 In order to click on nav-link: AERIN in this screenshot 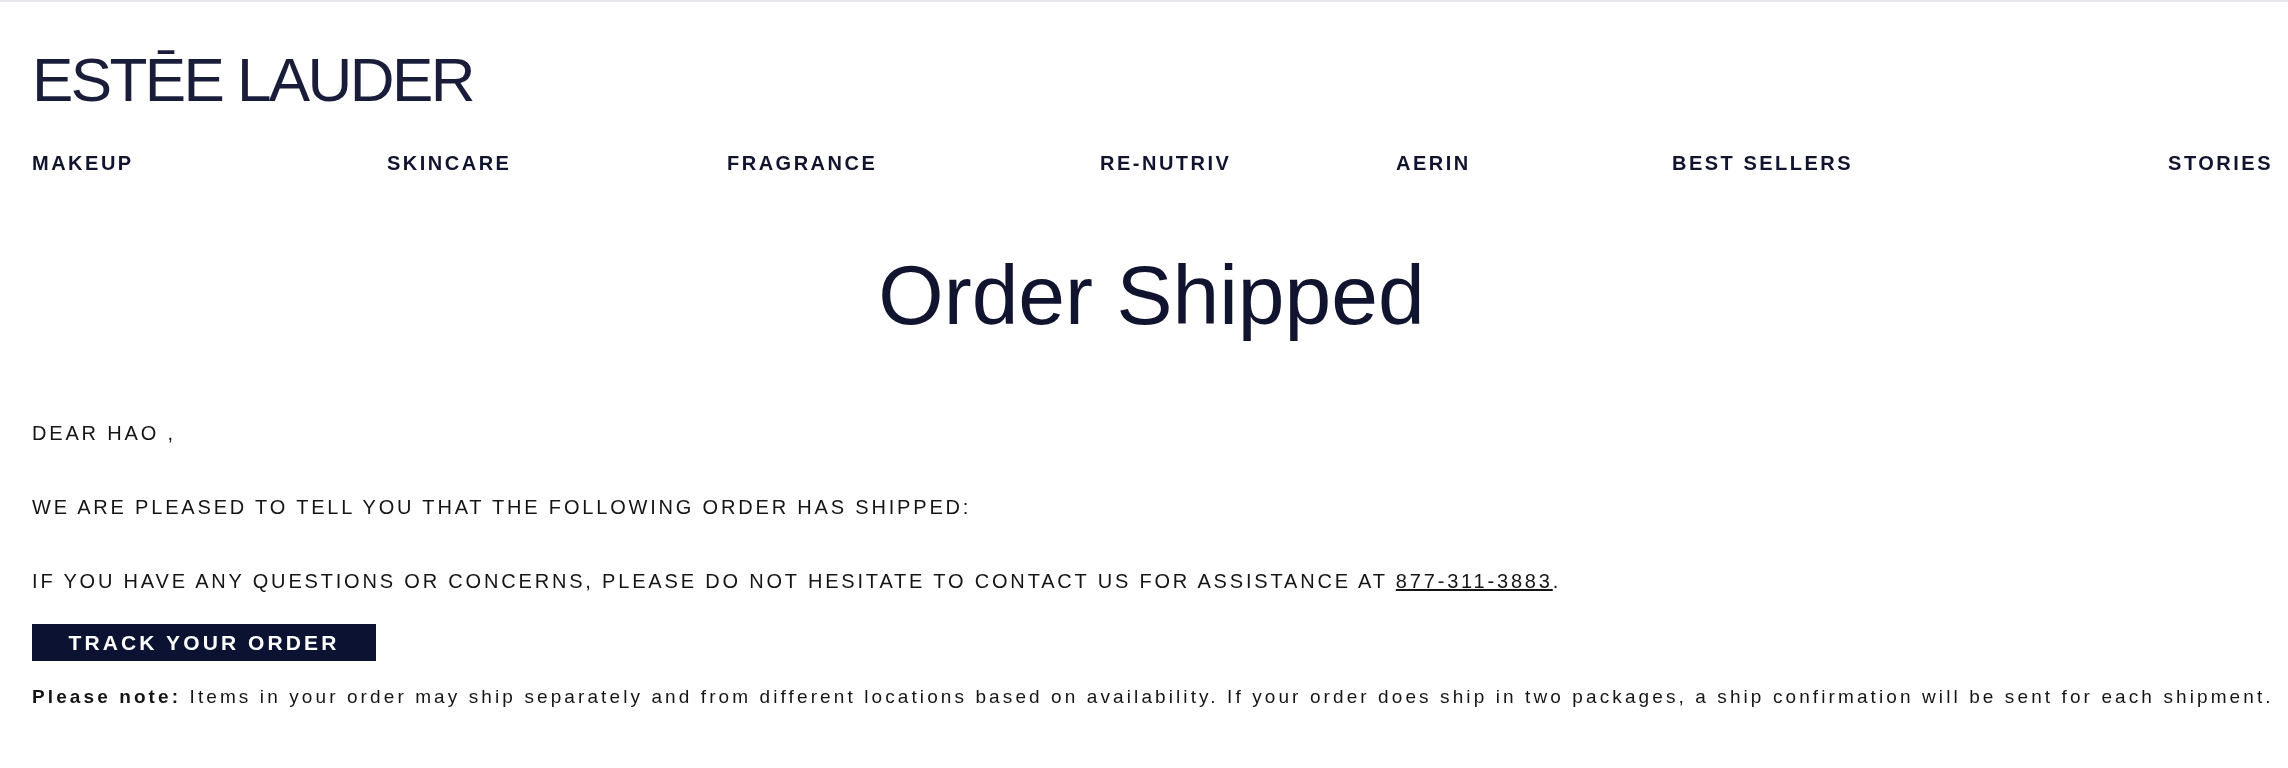, I will do `click(1433, 163)`.